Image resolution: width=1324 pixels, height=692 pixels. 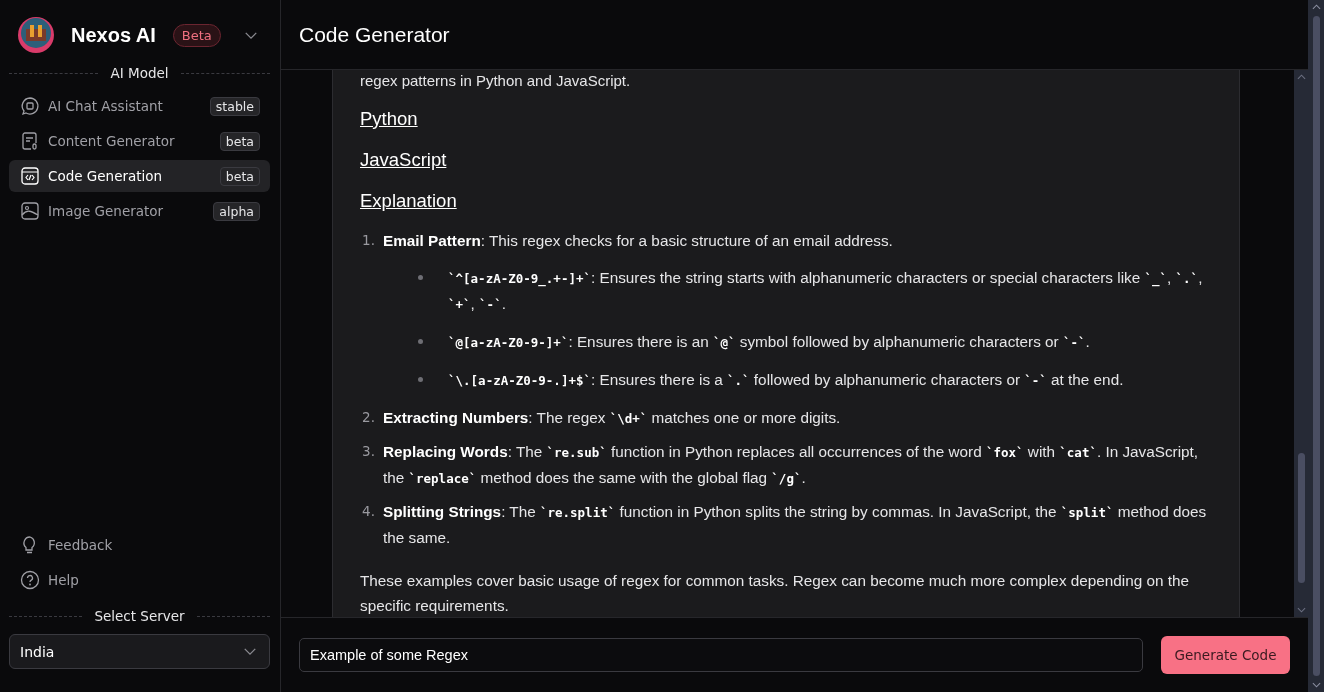 I want to click on scrollbar, so click(x=1301, y=343).